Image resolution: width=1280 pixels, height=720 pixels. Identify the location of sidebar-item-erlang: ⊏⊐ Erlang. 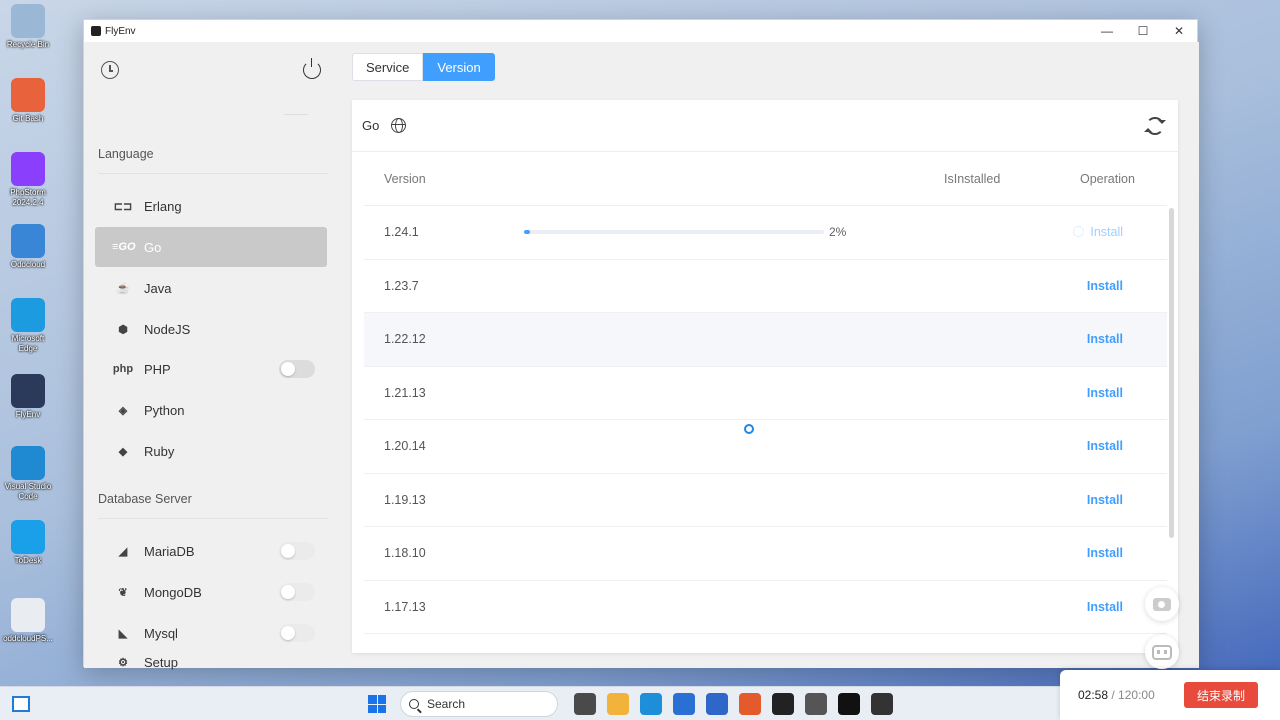
(211, 206).